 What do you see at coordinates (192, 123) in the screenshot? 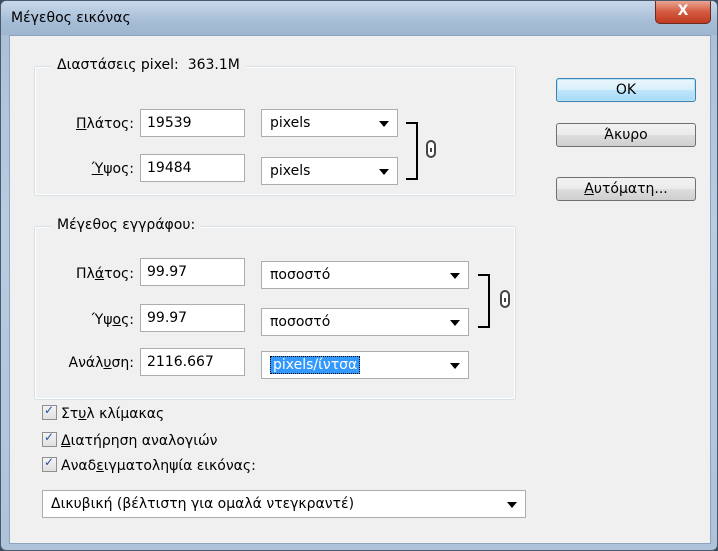
I see `pixel-width-input: 19539` at bounding box center [192, 123].